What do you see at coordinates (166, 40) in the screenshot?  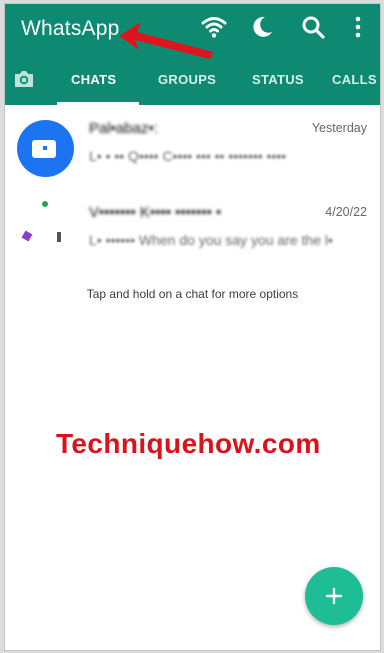 I see `annotation-arrow` at bounding box center [166, 40].